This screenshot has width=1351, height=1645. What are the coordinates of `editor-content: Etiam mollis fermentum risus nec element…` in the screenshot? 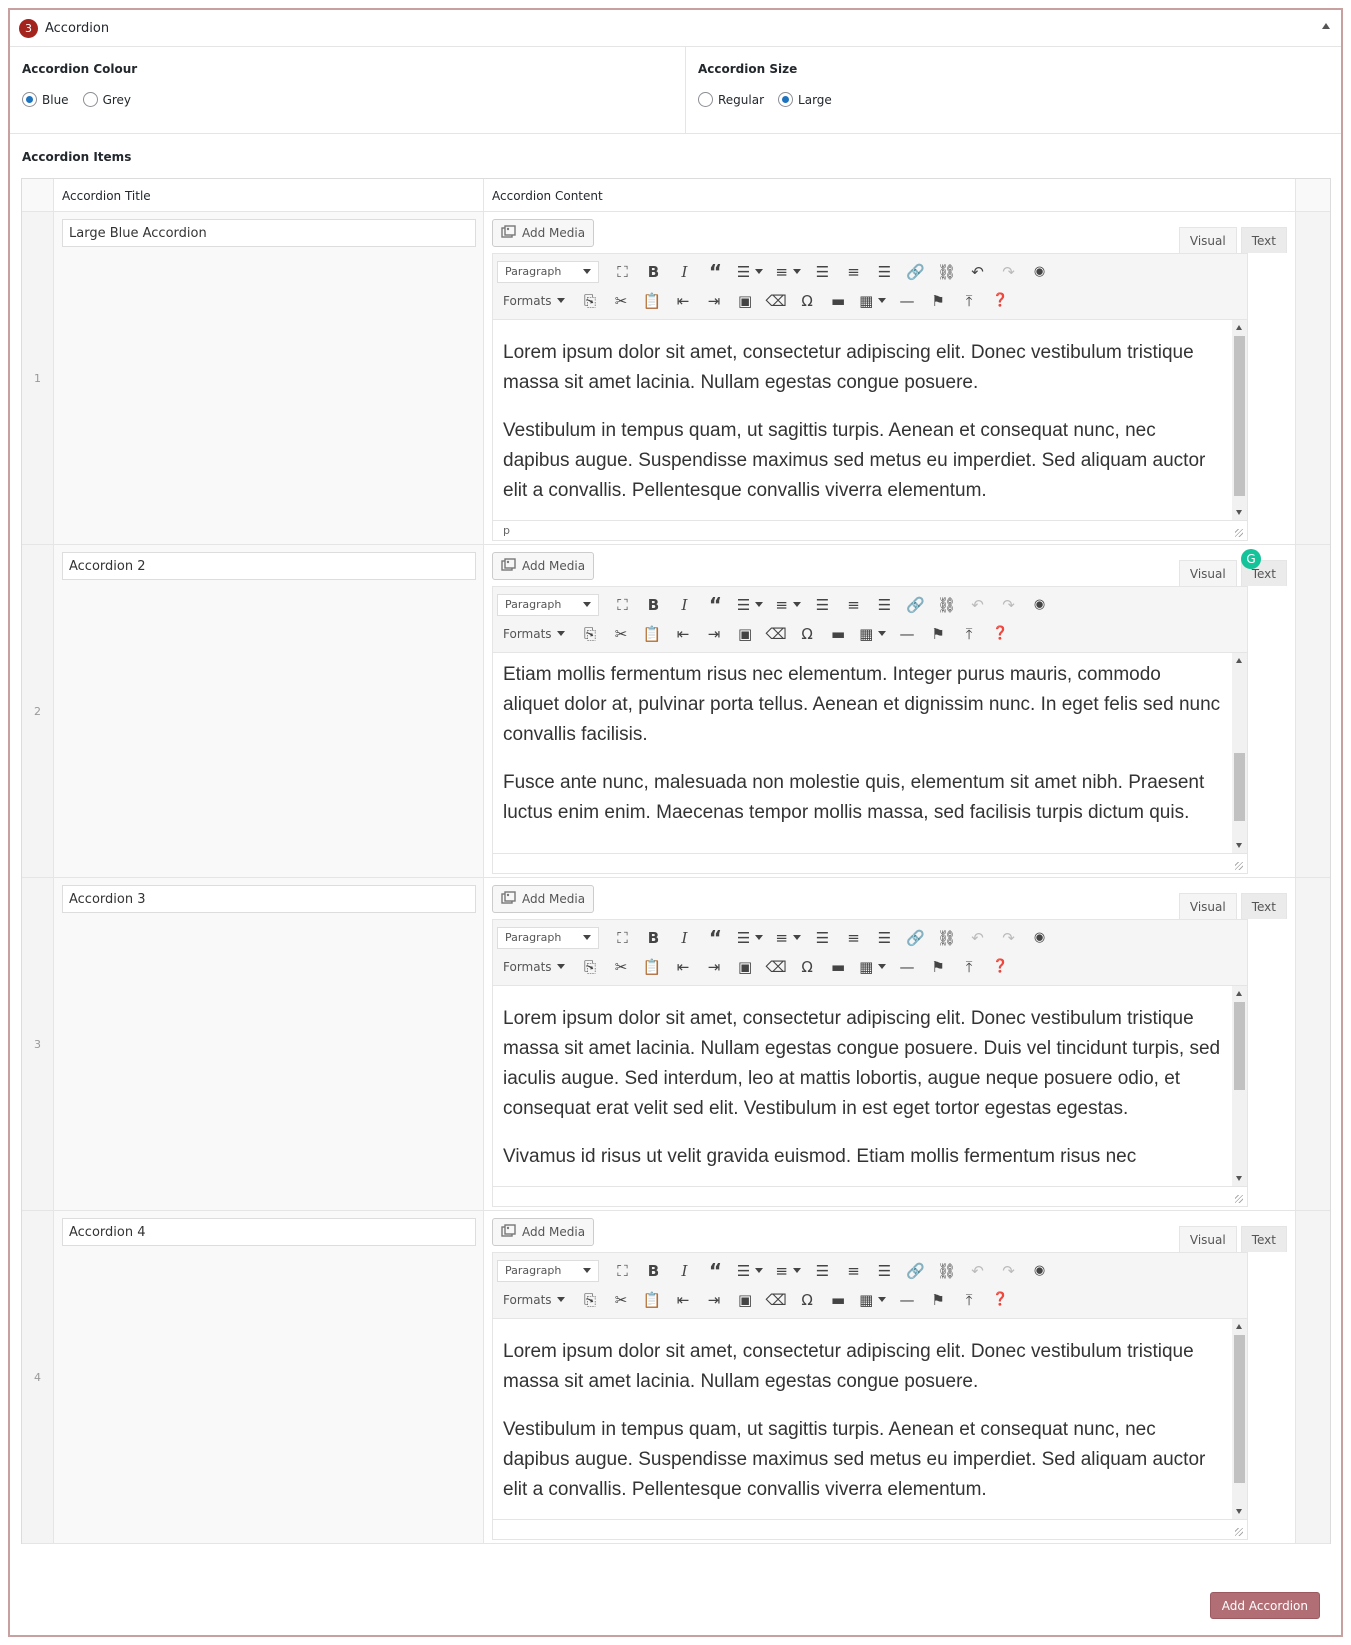 It's located at (870, 753).